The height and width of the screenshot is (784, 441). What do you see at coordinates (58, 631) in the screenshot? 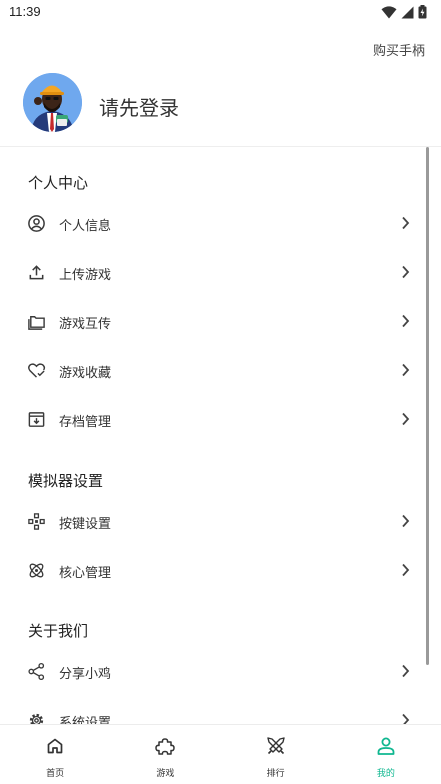
I see `section-title-about: 关于我们` at bounding box center [58, 631].